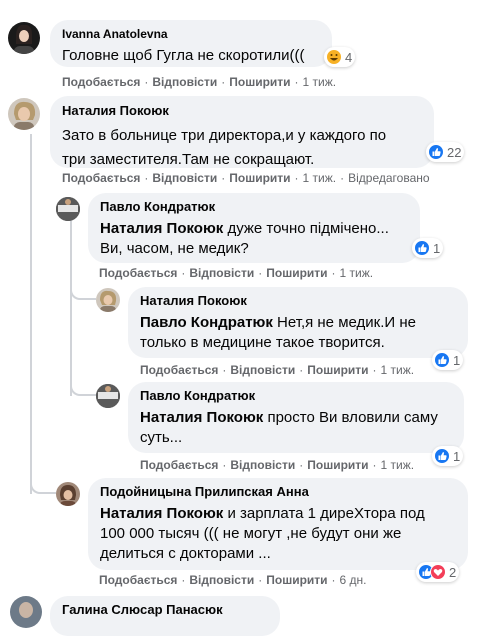 Image resolution: width=480 pixels, height=636 pixels. Describe the element at coordinates (206, 322) in the screenshot. I see `mention-link: Павло Кондратюк` at that location.